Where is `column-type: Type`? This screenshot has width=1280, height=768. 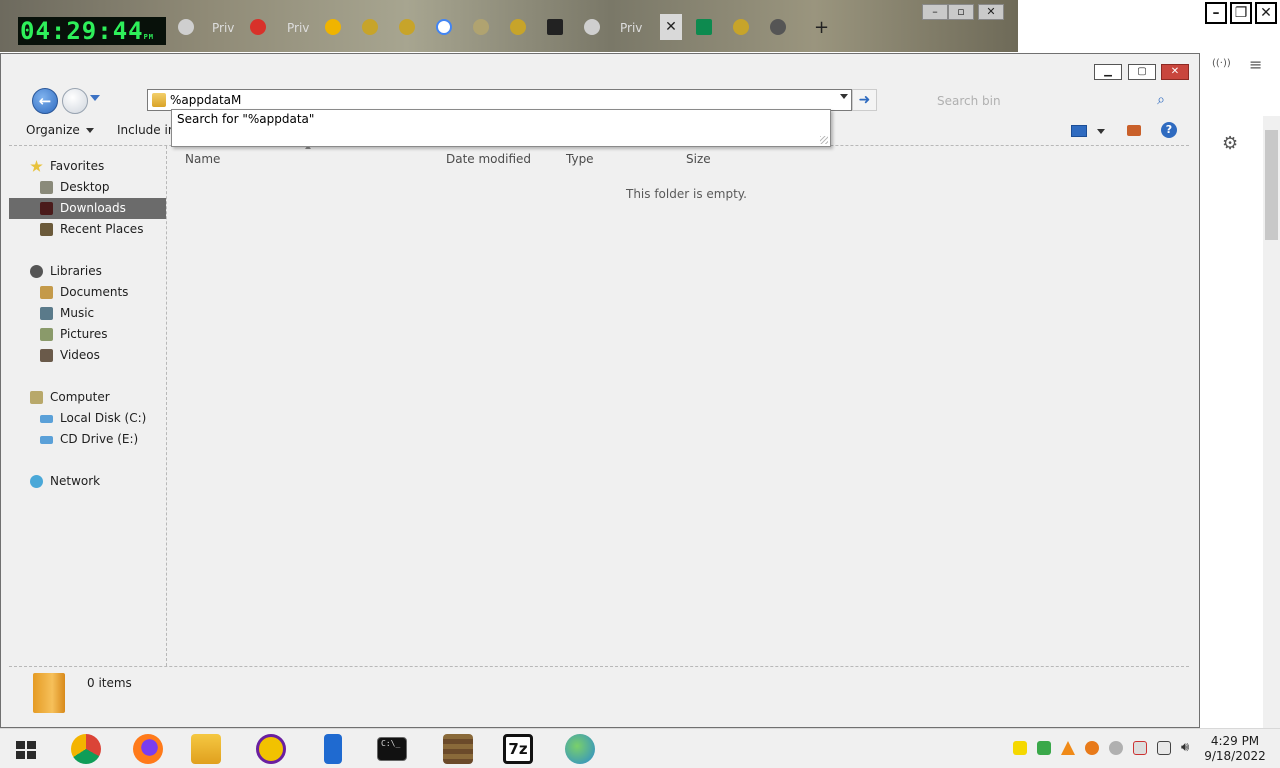 column-type: Type is located at coordinates (580, 159).